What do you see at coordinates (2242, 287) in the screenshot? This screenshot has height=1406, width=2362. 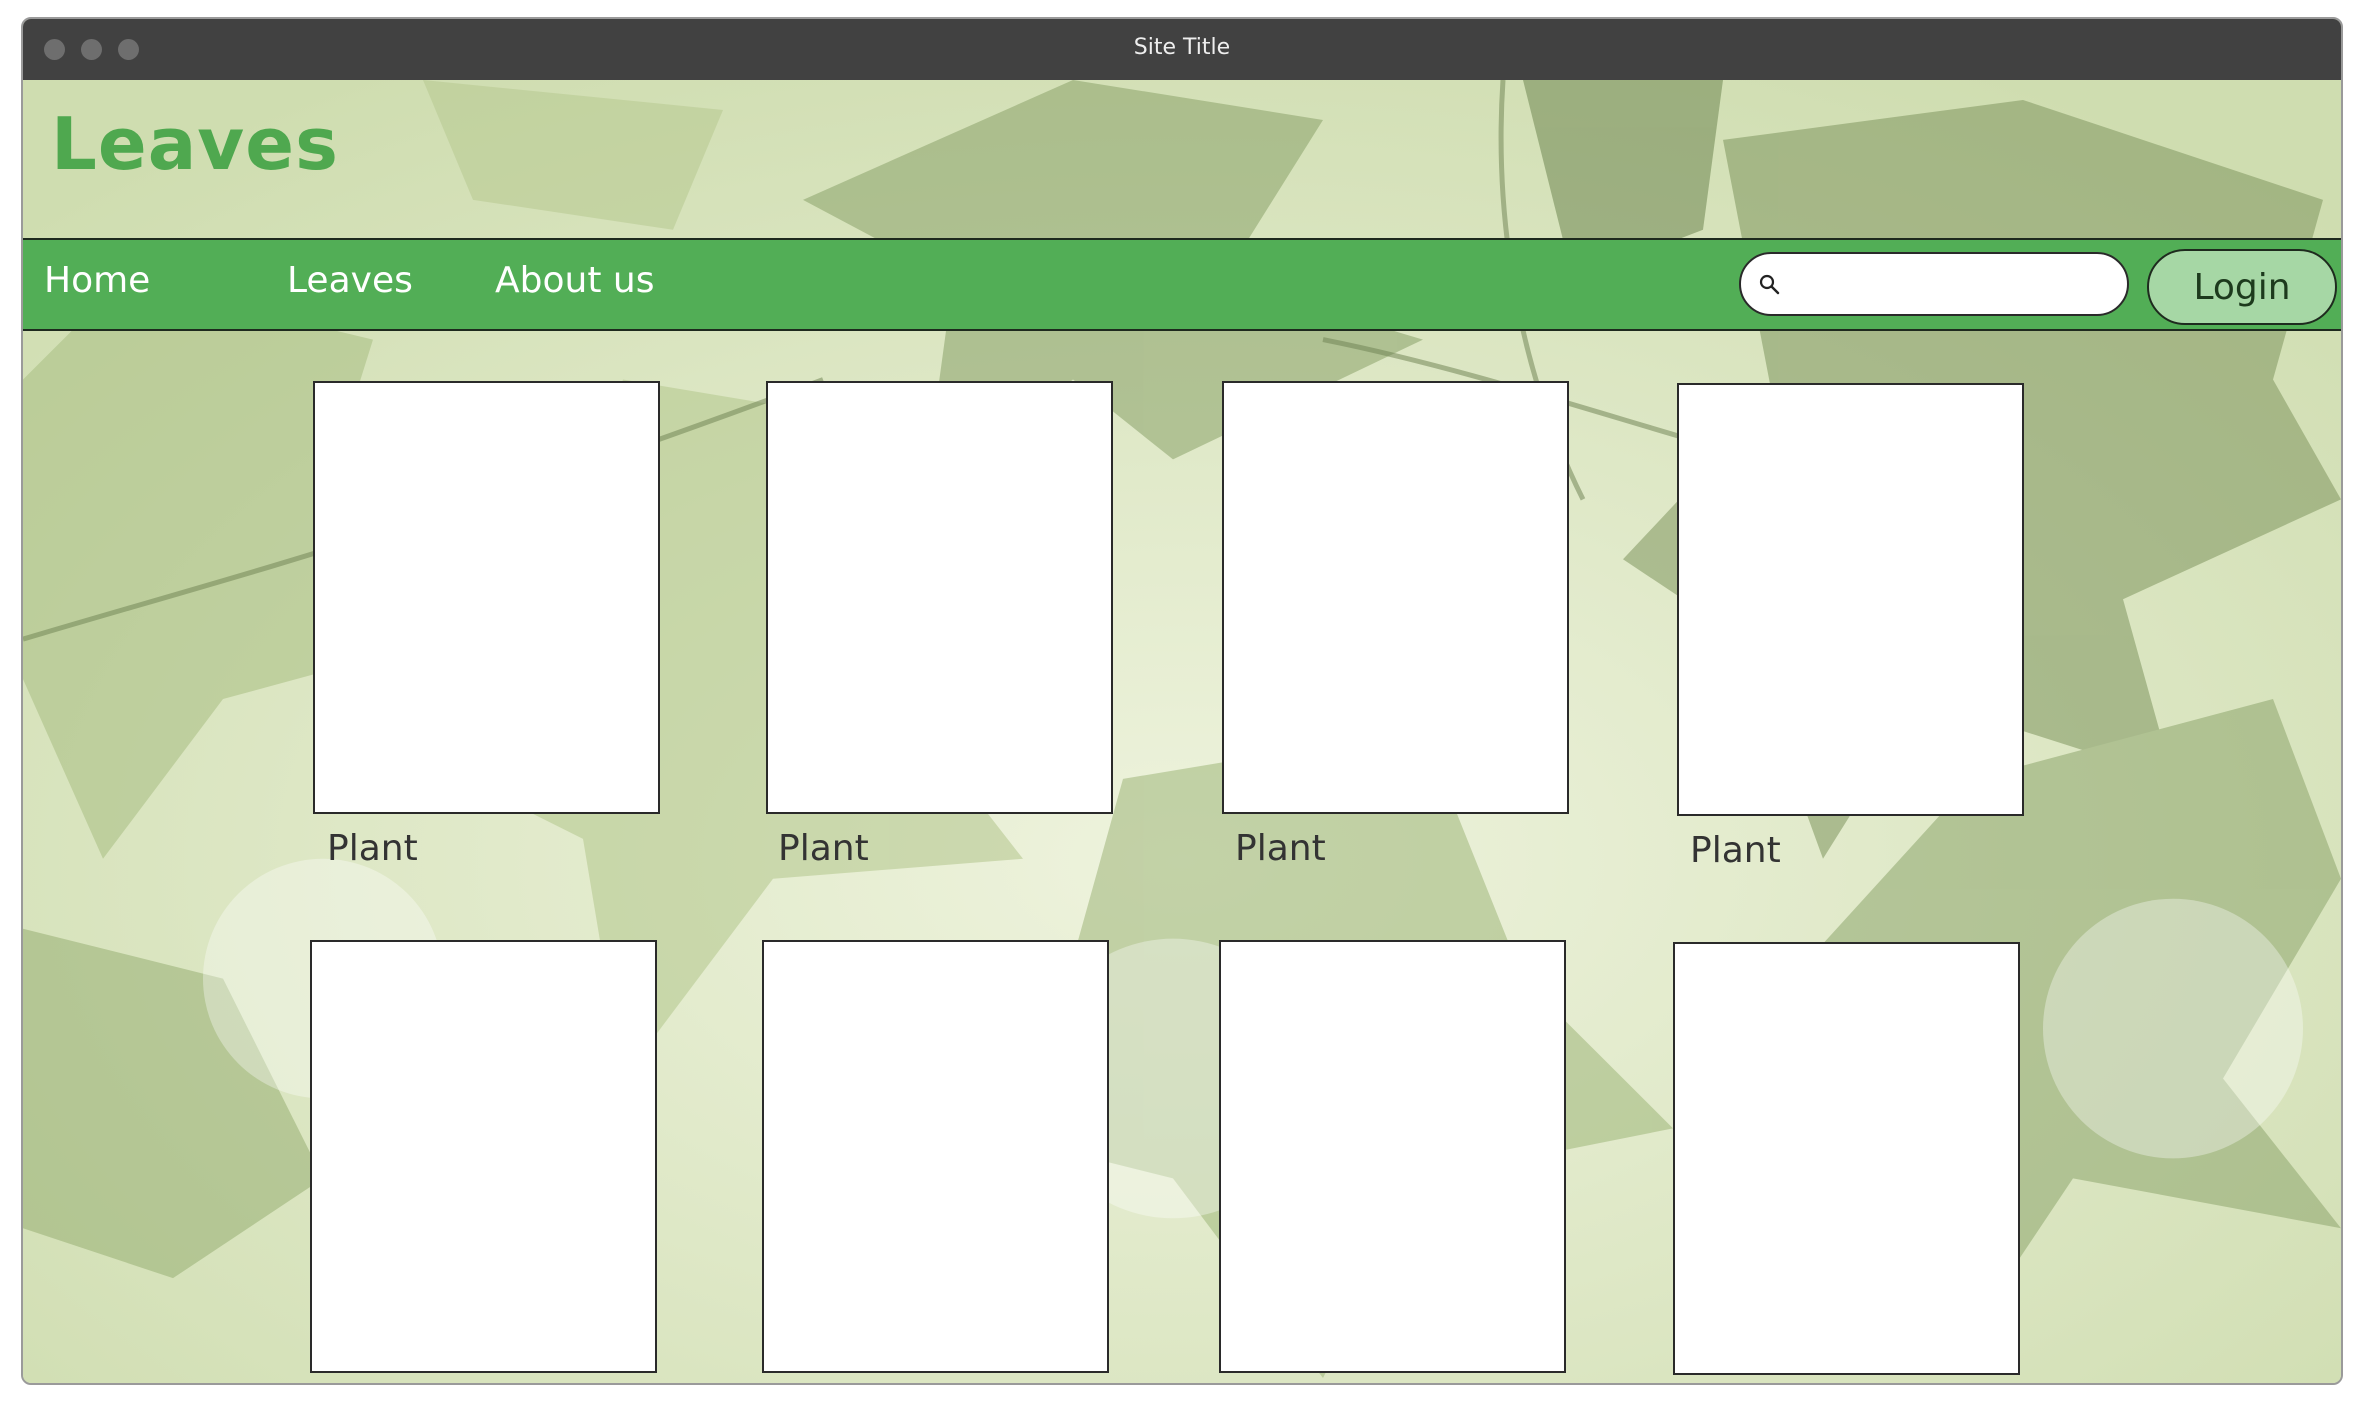 I see `login-button: Login` at bounding box center [2242, 287].